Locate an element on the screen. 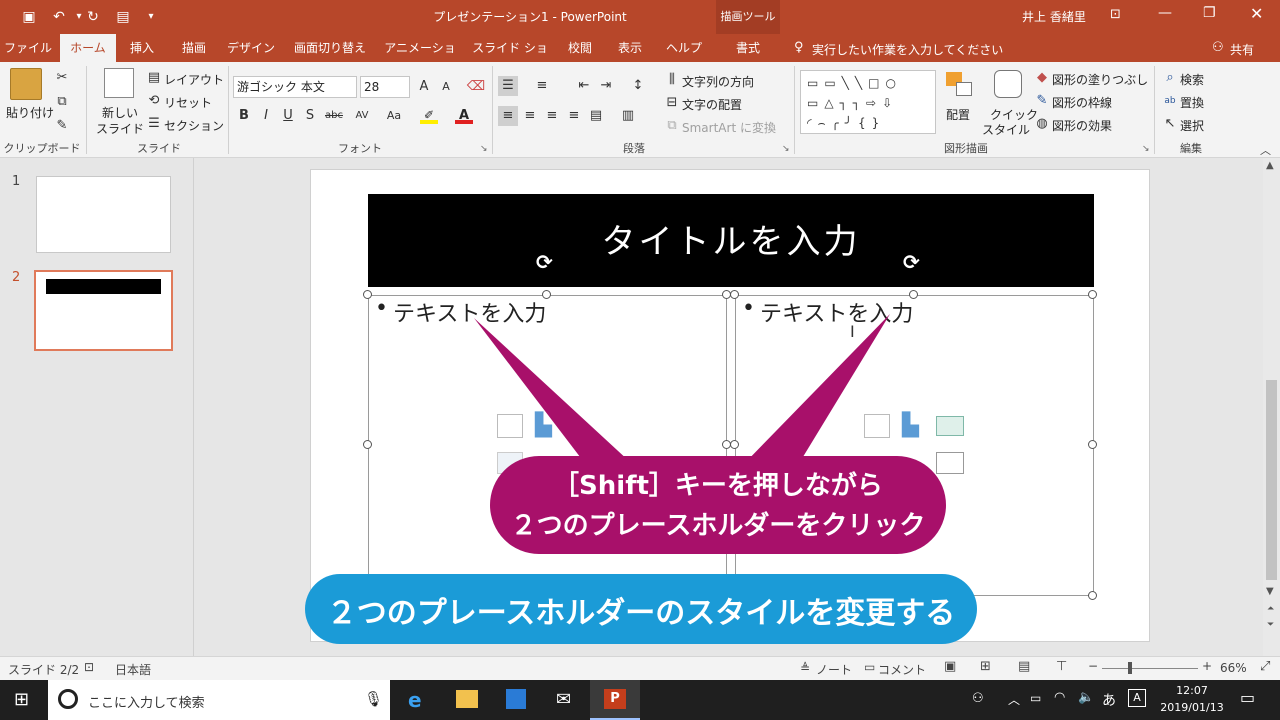 The image size is (1280, 720). zoom-slider-track is located at coordinates (1150, 668).